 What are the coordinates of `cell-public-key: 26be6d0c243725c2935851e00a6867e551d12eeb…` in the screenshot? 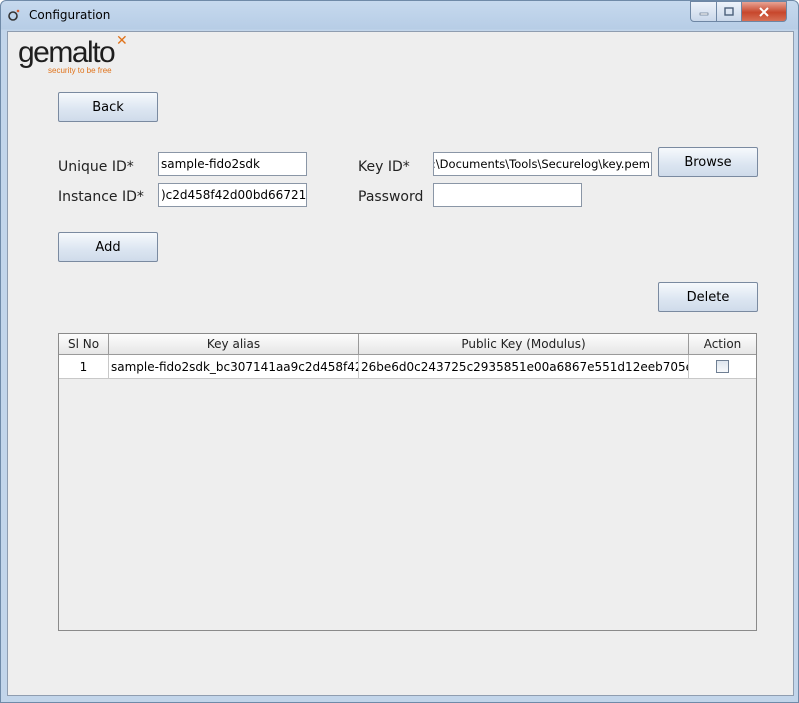 It's located at (524, 366).